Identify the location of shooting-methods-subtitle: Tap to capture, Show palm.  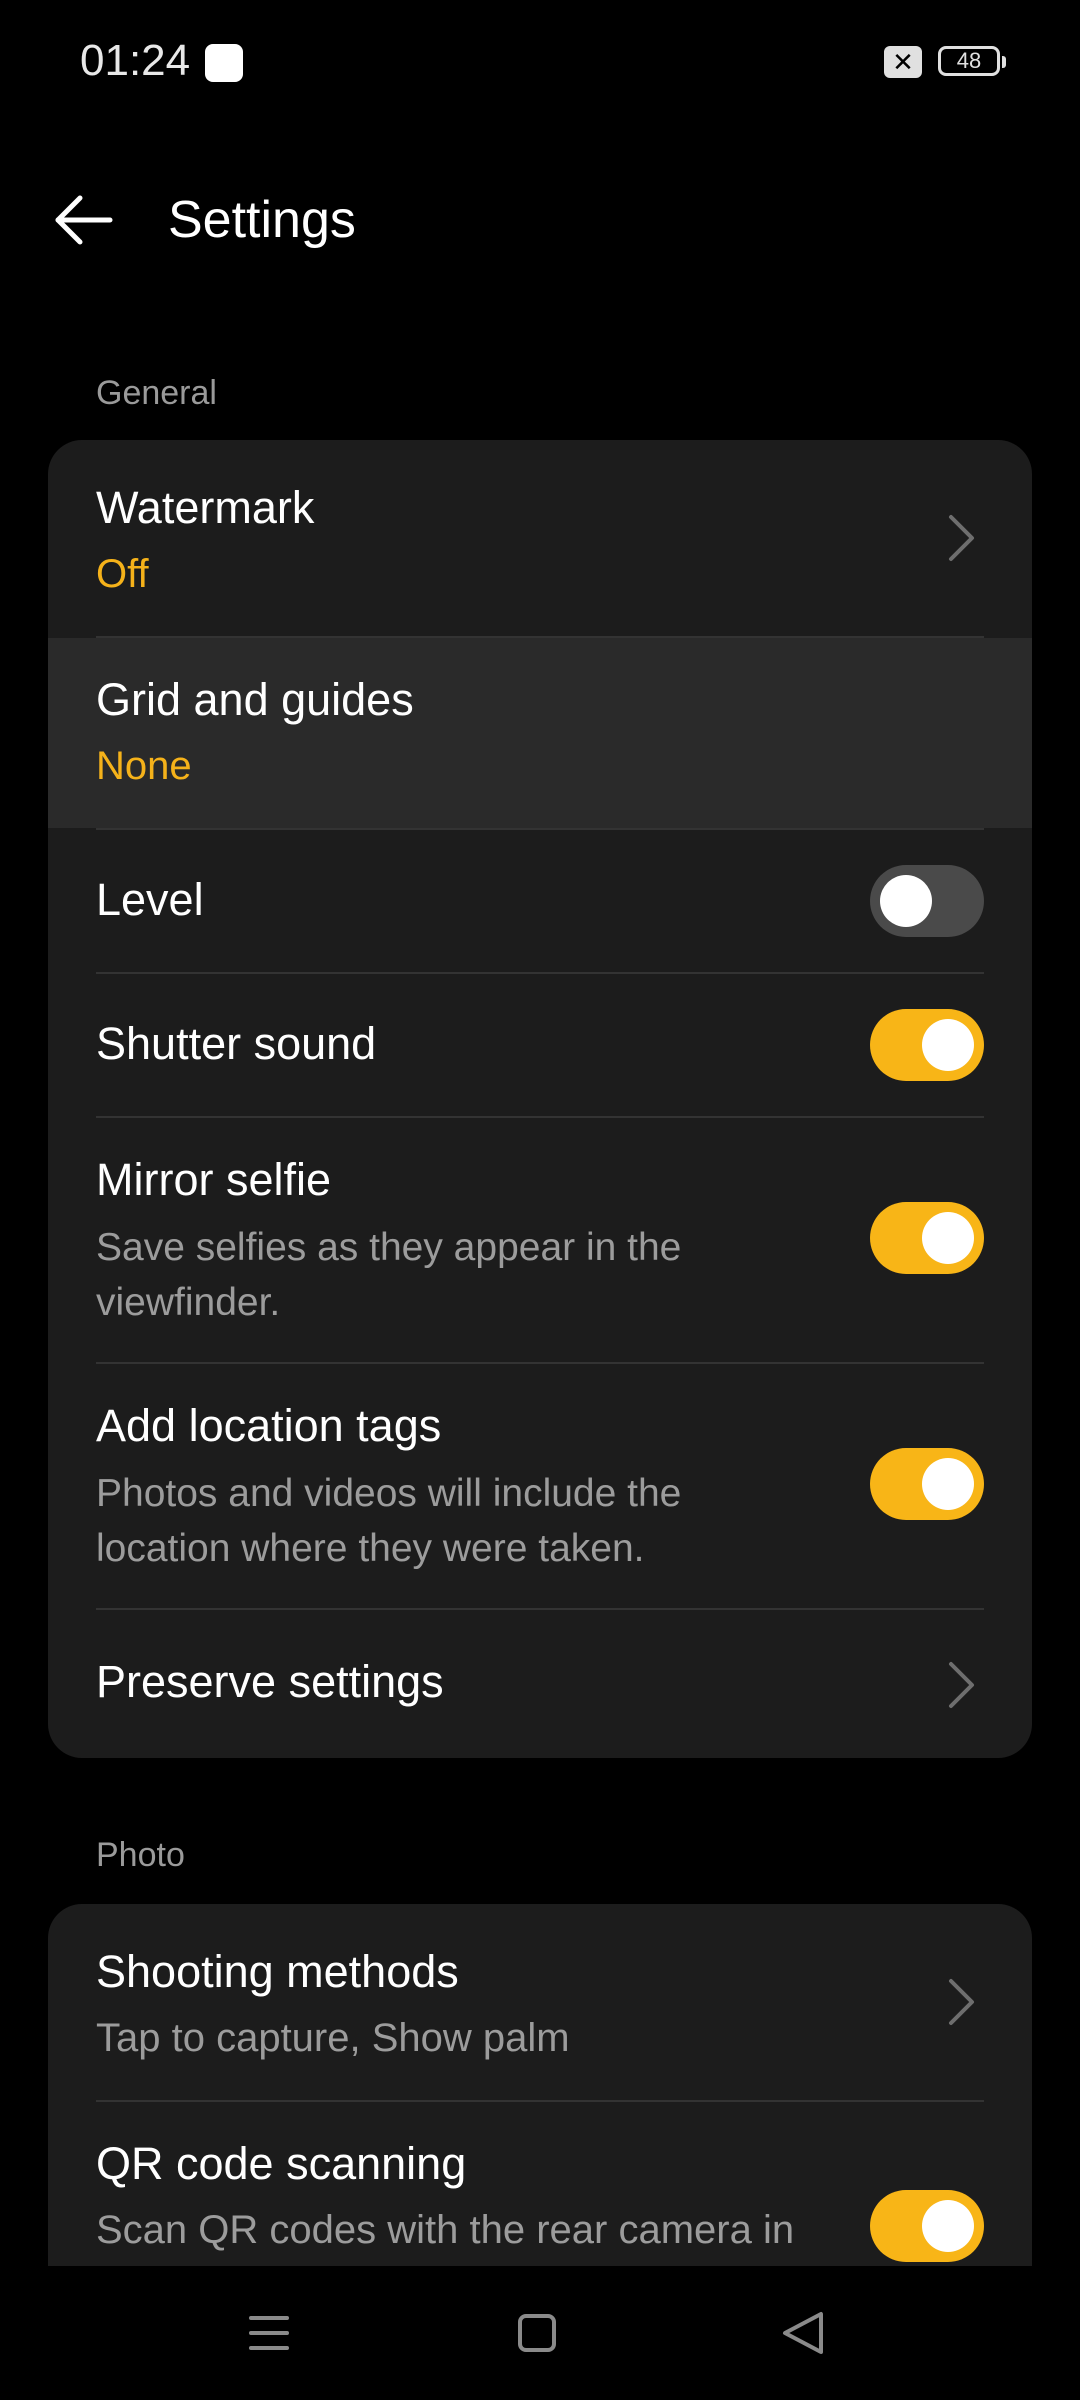
(333, 2038).